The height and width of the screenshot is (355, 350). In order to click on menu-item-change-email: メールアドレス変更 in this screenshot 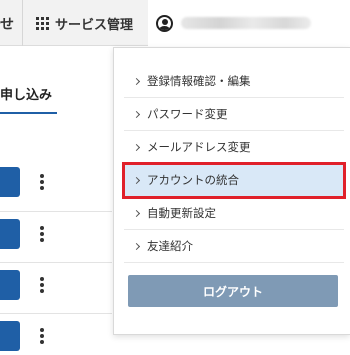, I will do `click(234, 147)`.